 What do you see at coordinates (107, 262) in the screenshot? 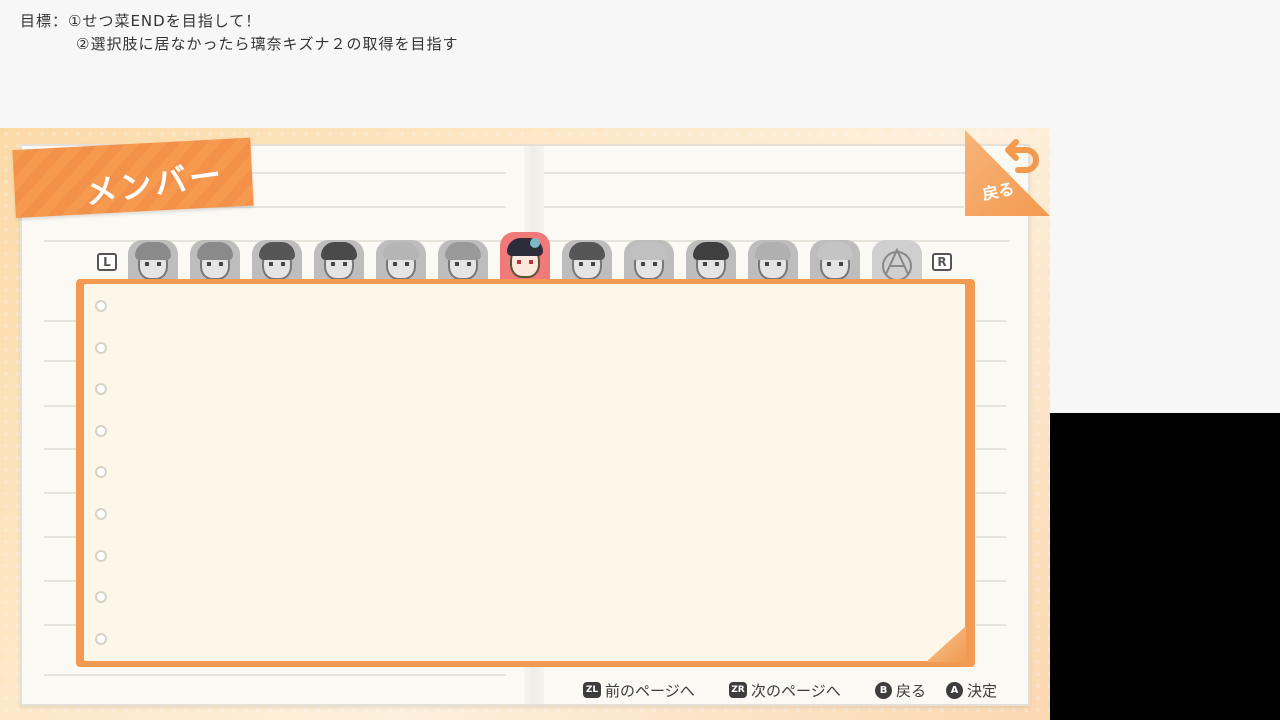
I see `l-bumper-button: L` at bounding box center [107, 262].